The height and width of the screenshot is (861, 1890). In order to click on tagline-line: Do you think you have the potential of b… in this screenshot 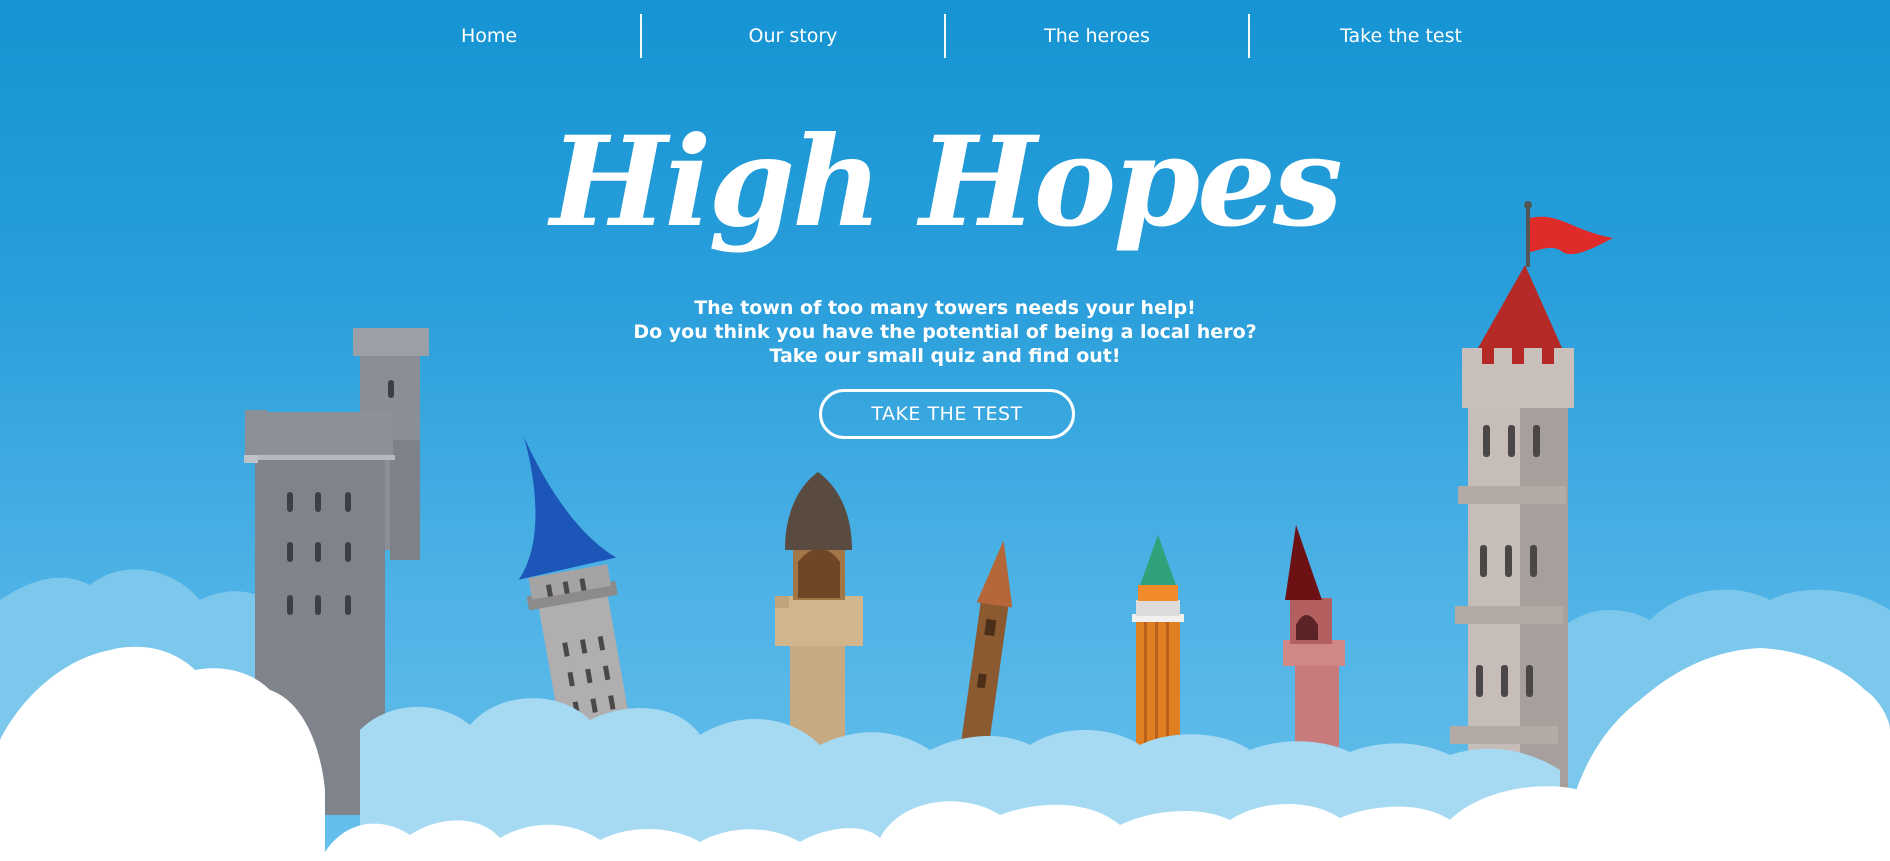, I will do `click(945, 332)`.